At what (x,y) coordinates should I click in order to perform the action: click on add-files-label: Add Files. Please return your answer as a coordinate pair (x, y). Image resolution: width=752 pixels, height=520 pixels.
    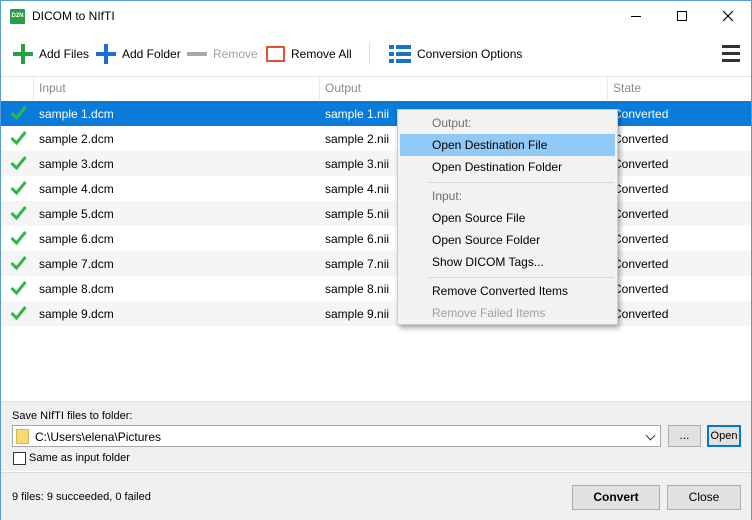
    Looking at the image, I should click on (64, 54).